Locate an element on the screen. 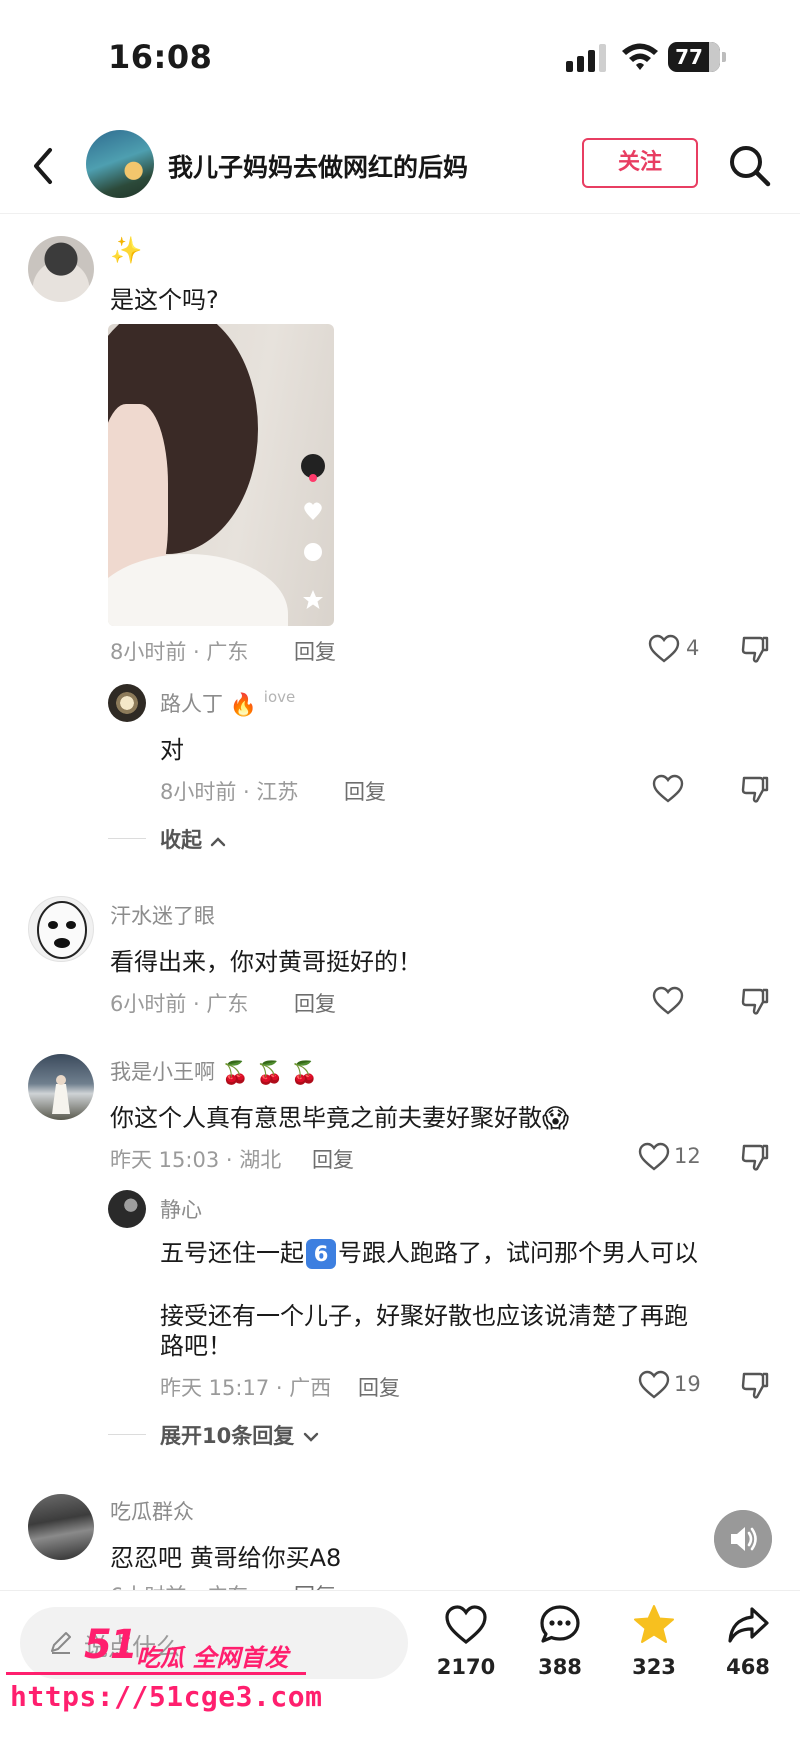 Image resolution: width=800 pixels, height=1739 pixels. chevron-up-icon is located at coordinates (218, 842).